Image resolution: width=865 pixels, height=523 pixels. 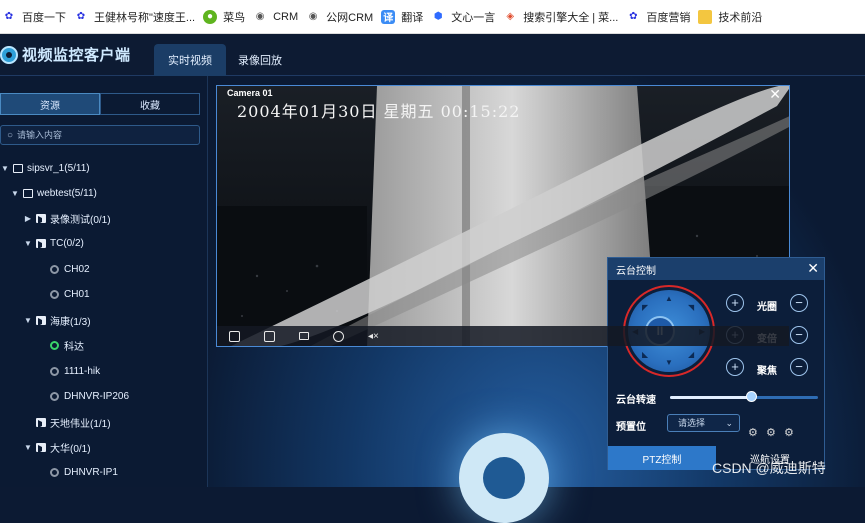 What do you see at coordinates (70, 269) in the screenshot?
I see `tree-node-camera: CH02` at bounding box center [70, 269].